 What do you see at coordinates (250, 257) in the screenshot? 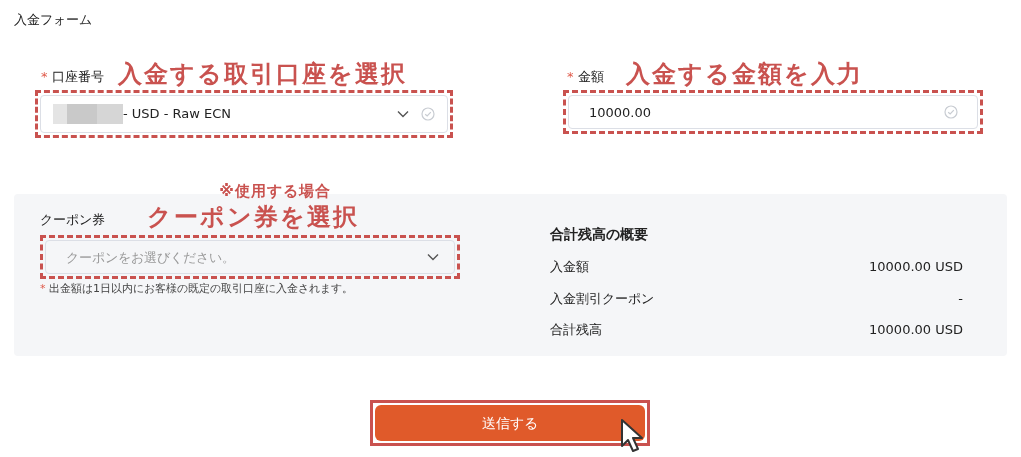
I see `coupon-select: クーポンをお選びください。` at bounding box center [250, 257].